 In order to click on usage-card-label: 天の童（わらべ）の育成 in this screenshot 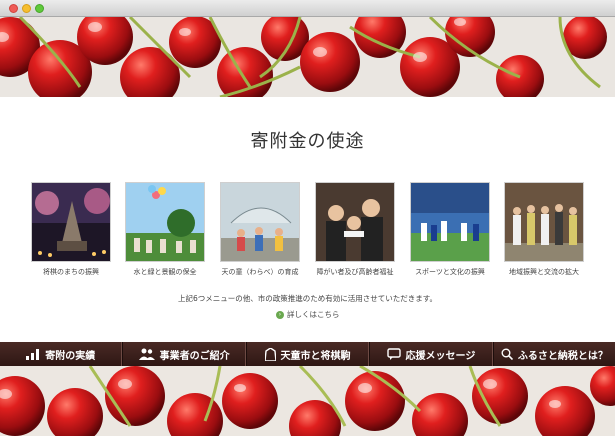, I will do `click(260, 272)`.